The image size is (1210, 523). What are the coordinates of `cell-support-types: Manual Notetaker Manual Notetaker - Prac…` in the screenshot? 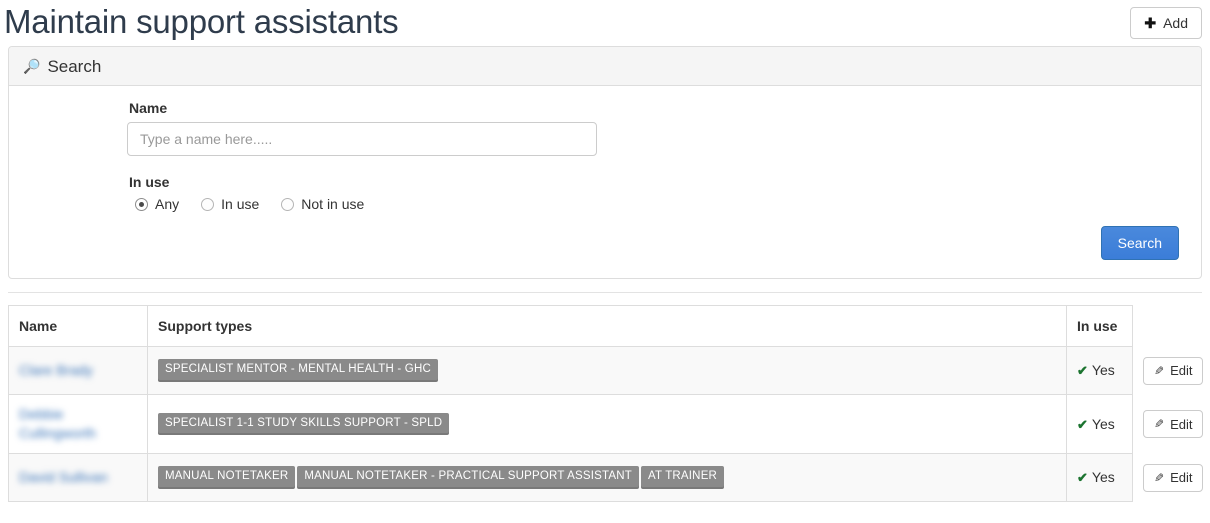 It's located at (607, 477).